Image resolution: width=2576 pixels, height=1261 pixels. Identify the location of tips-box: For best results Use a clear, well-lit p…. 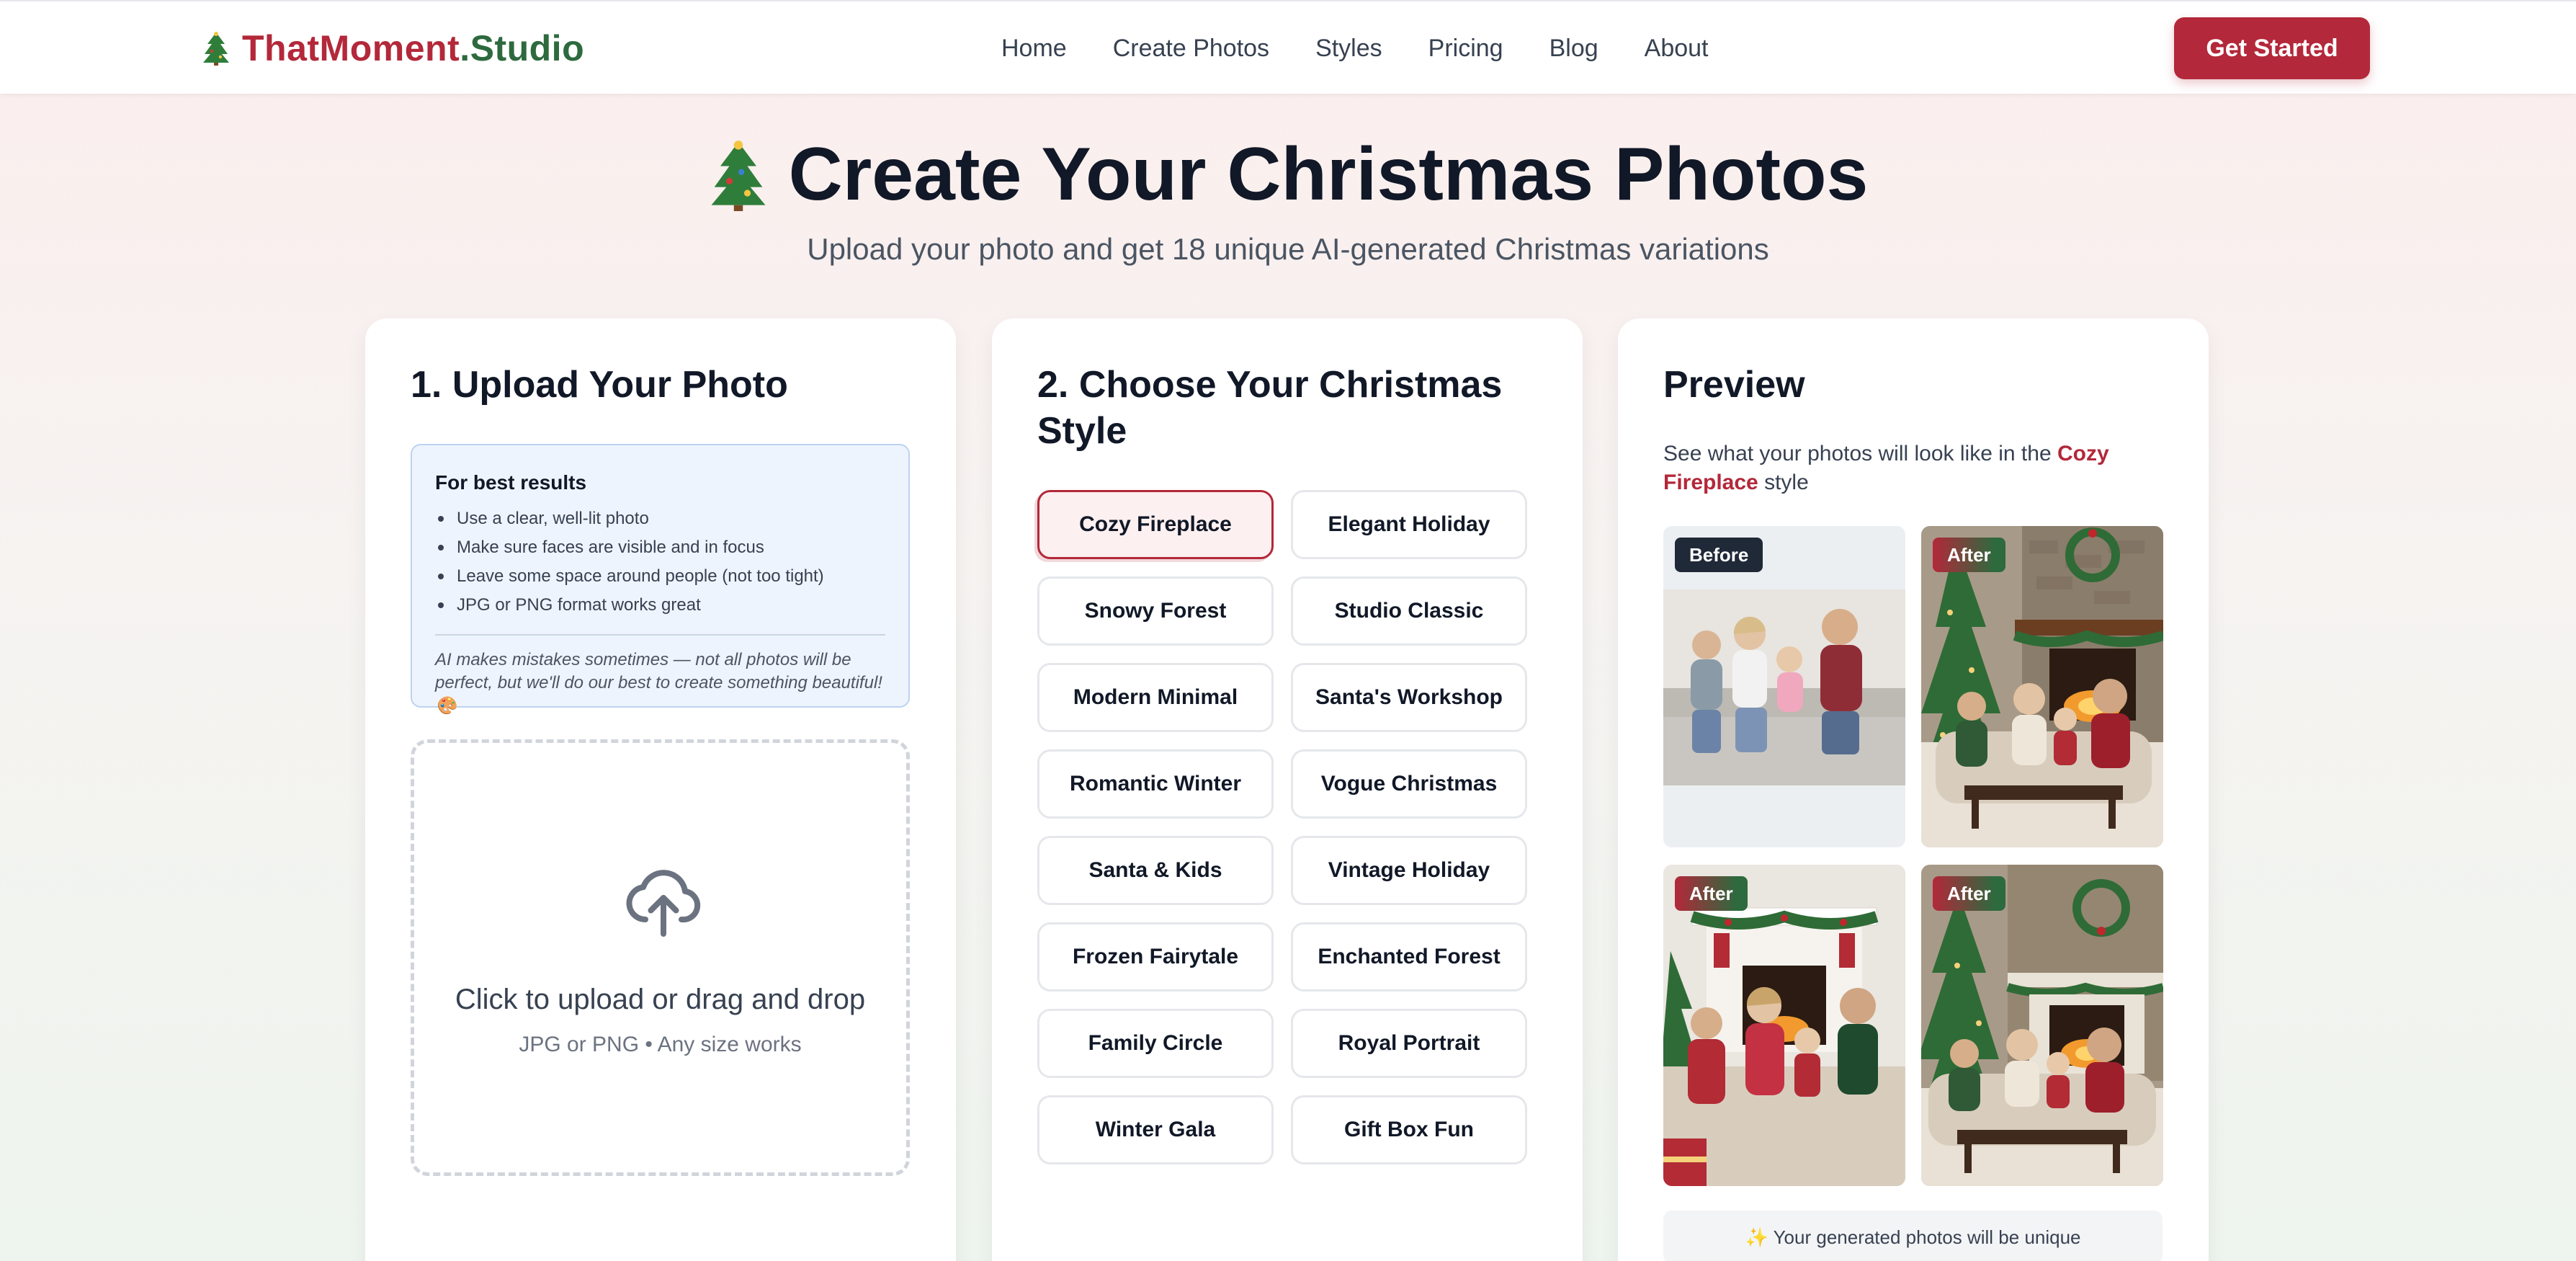
(660, 580).